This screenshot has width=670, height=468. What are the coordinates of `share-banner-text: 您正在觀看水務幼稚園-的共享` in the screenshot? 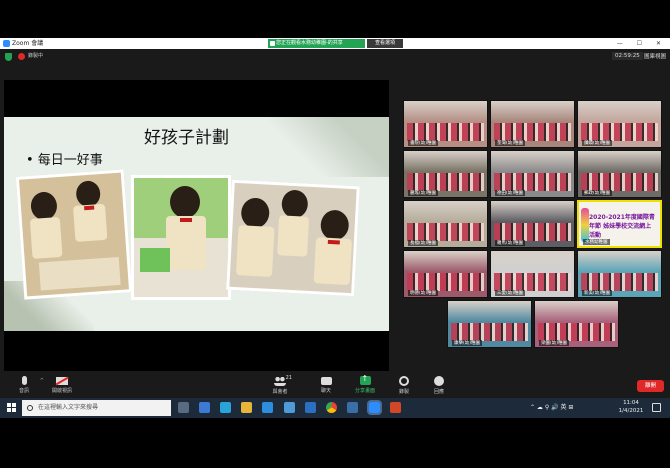 It's located at (309, 43).